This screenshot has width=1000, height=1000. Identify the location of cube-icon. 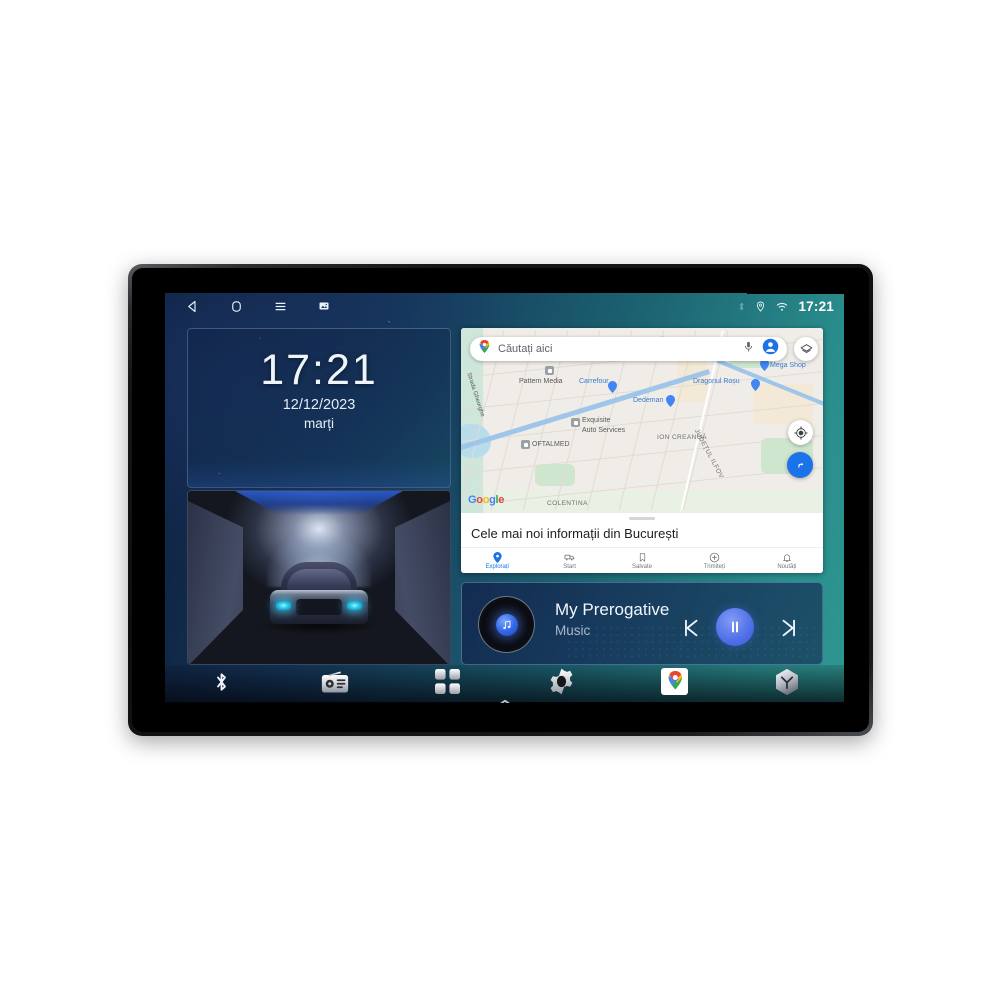
(787, 684).